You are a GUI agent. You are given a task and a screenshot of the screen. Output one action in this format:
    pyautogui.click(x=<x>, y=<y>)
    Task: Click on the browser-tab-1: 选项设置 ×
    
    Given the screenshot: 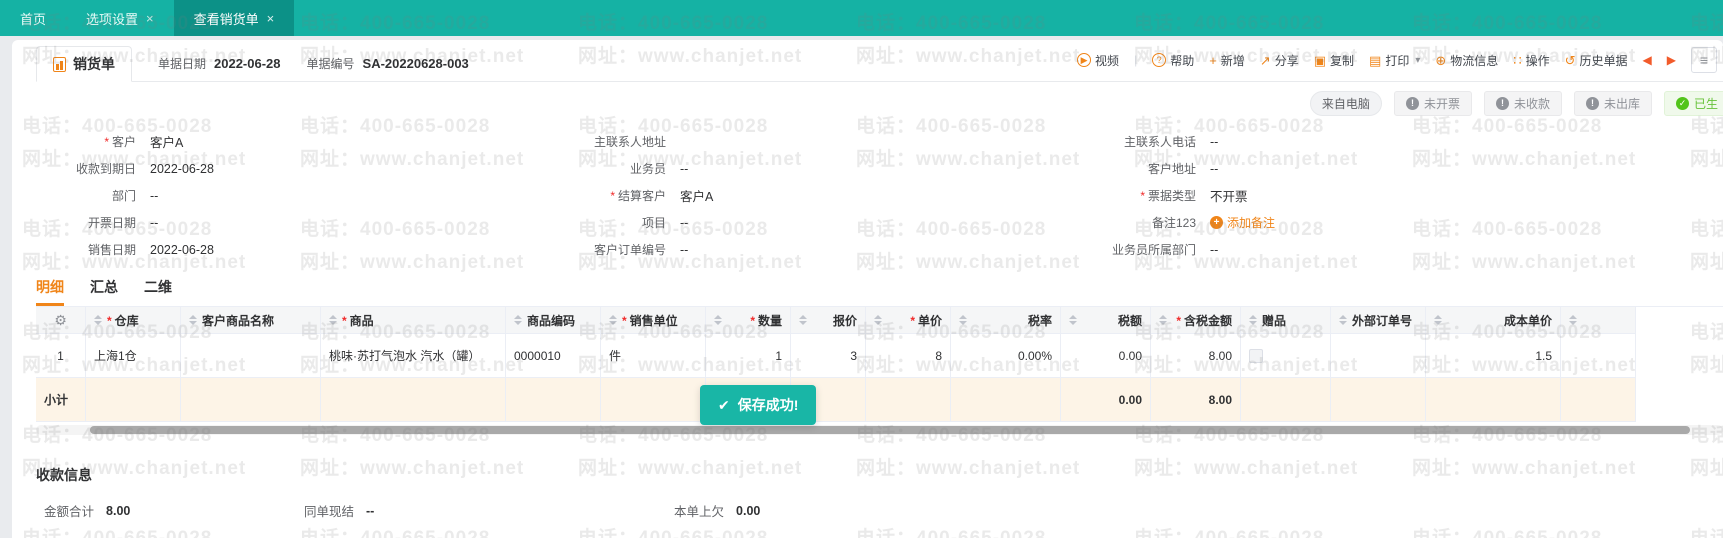 What is the action you would take?
    pyautogui.click(x=120, y=18)
    